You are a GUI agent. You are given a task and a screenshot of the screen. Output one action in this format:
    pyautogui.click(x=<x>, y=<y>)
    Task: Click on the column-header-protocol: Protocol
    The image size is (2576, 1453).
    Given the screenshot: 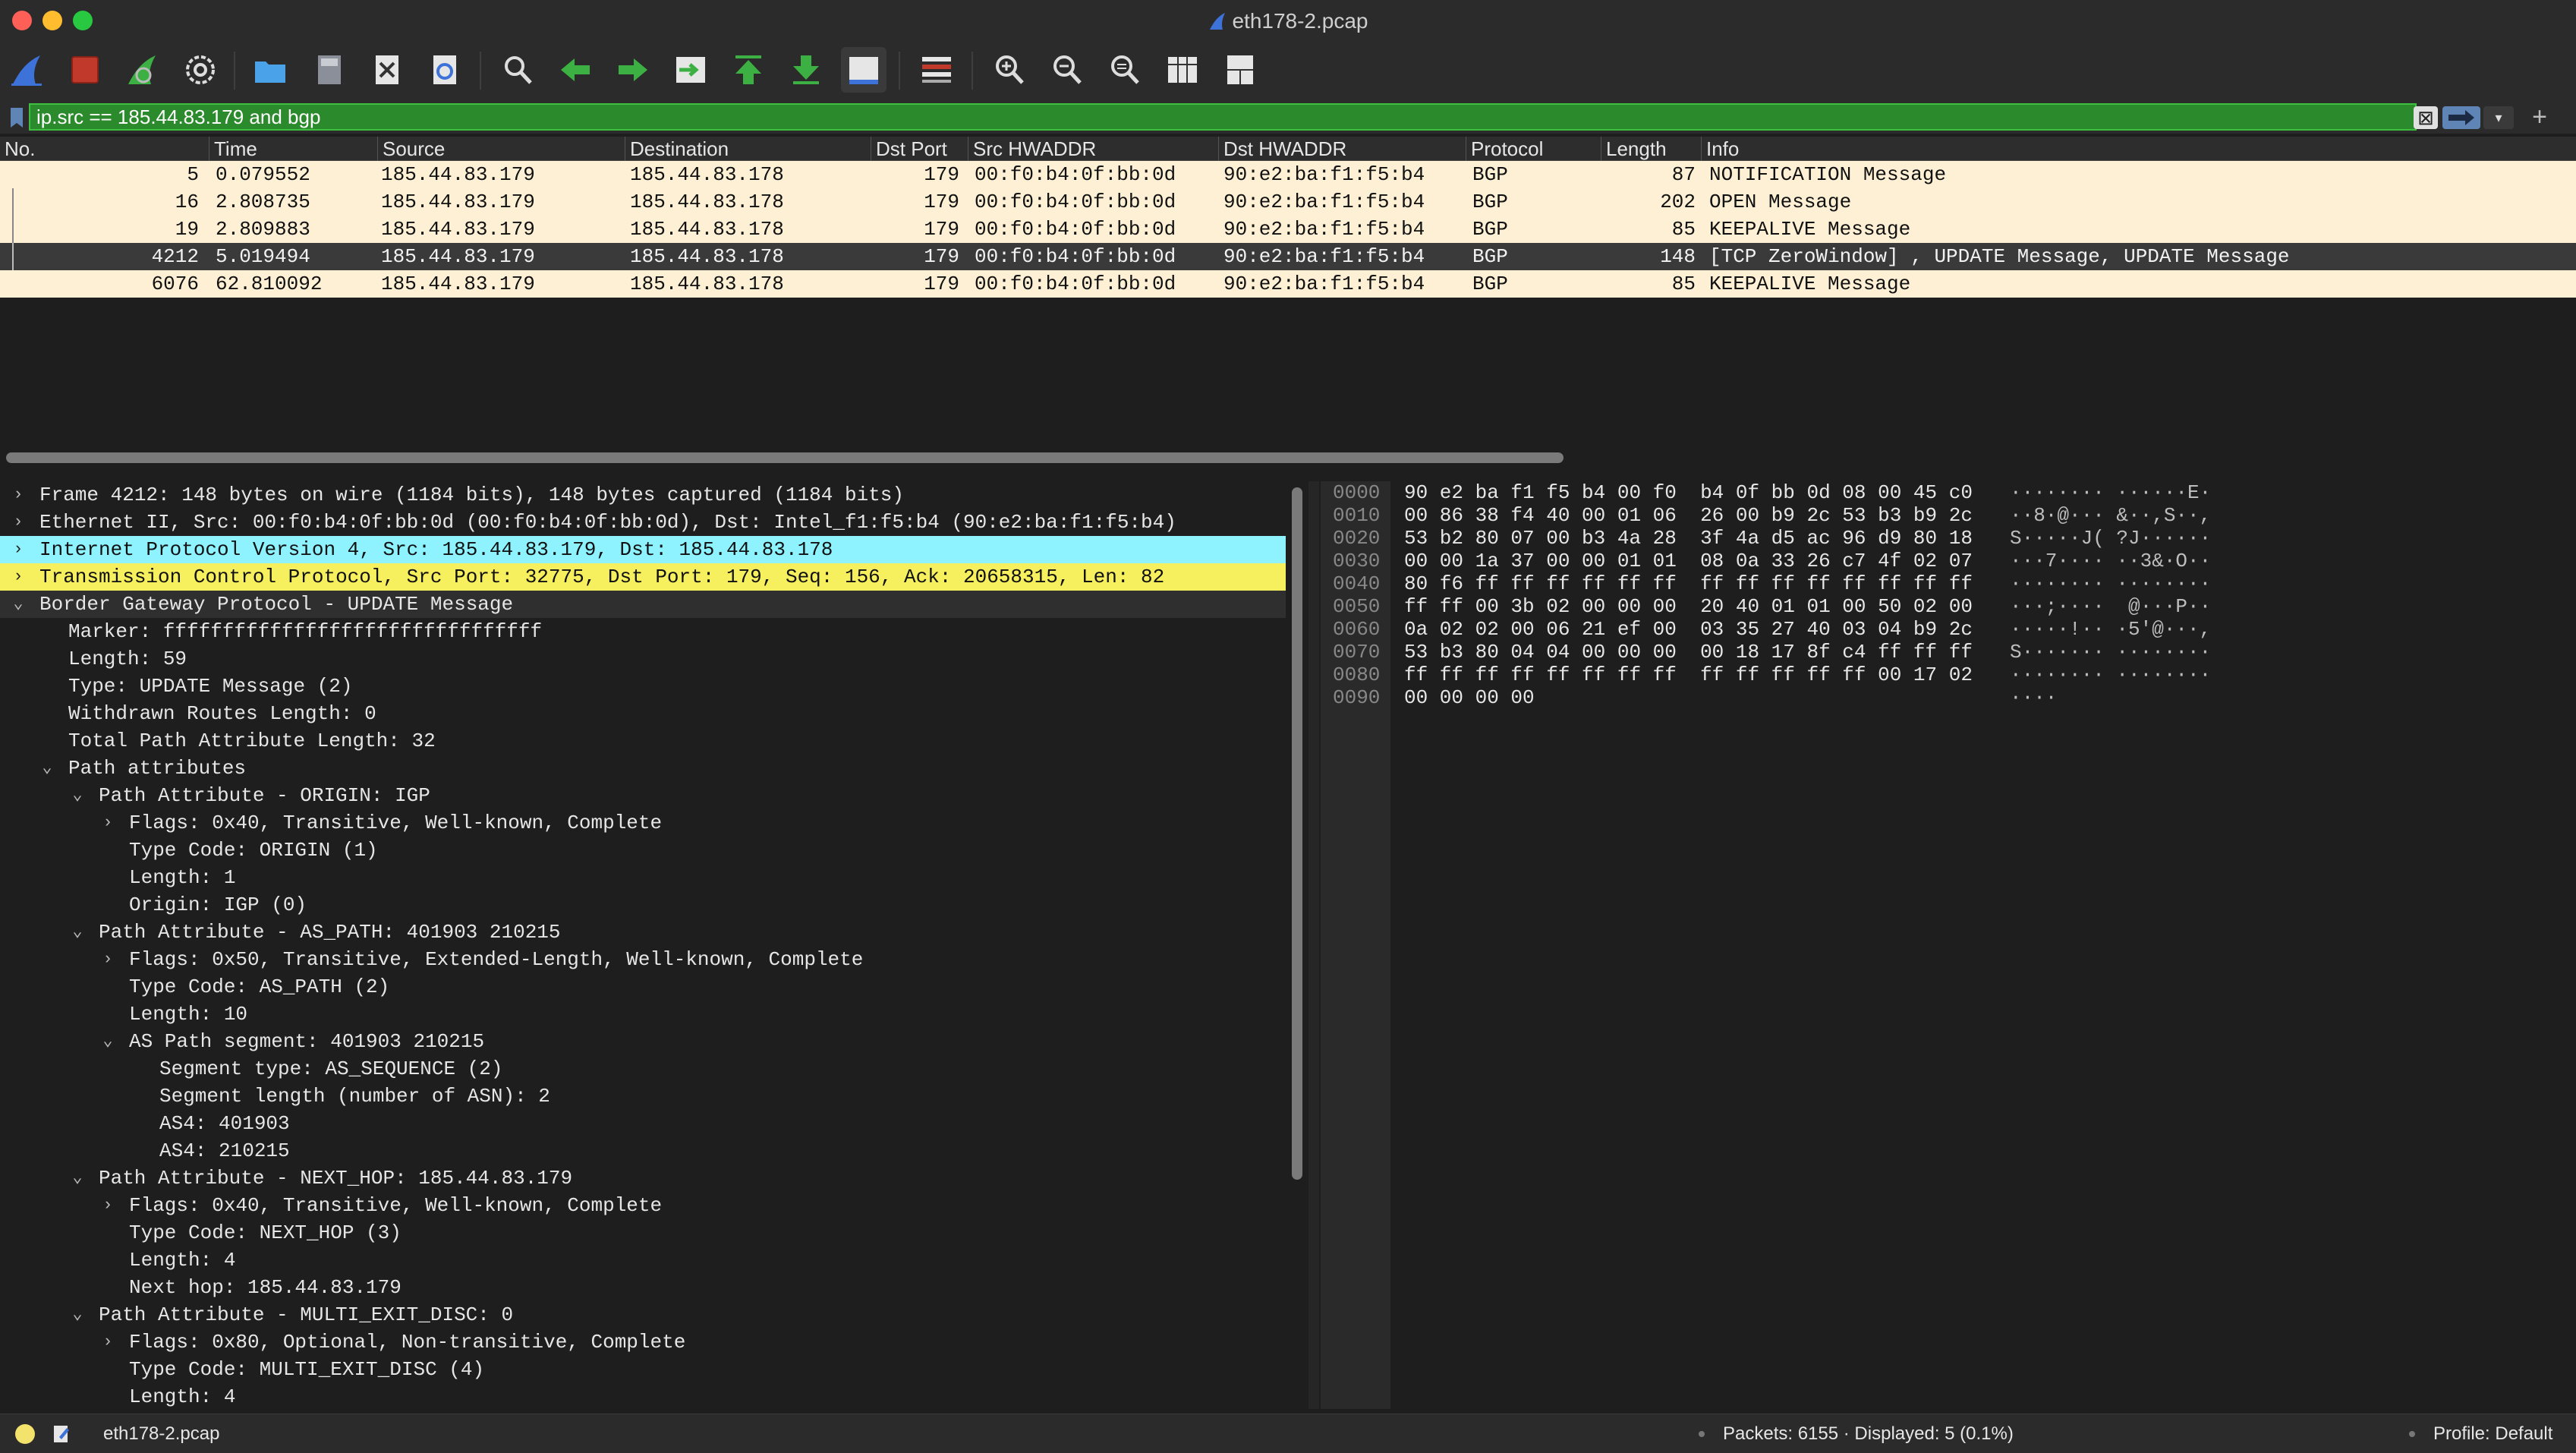 What is the action you would take?
    pyautogui.click(x=1533, y=149)
    